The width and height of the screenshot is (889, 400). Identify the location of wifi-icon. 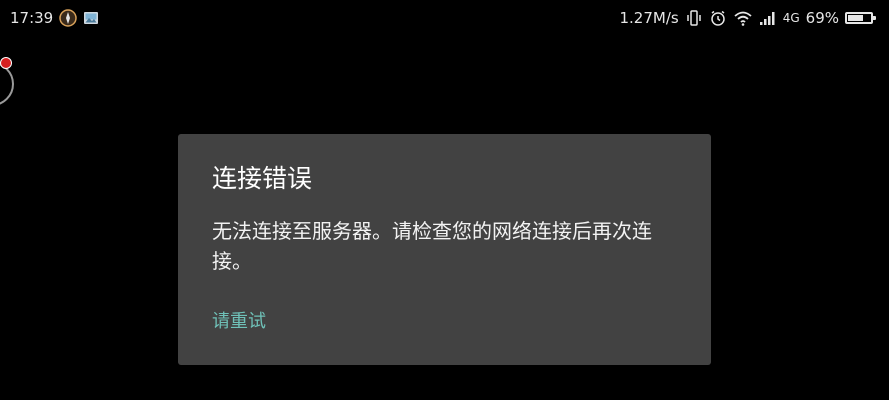
(743, 18).